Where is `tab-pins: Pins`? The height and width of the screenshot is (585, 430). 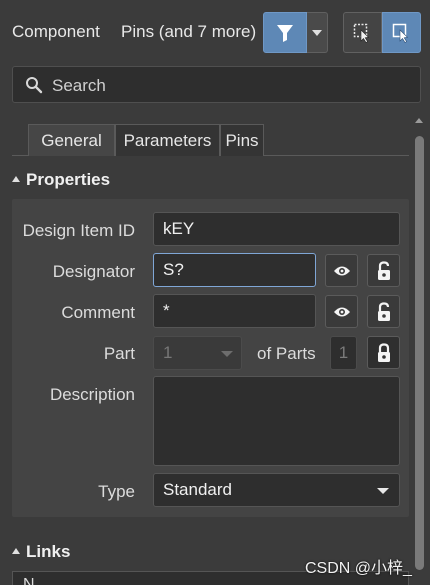 tab-pins: Pins is located at coordinates (242, 140).